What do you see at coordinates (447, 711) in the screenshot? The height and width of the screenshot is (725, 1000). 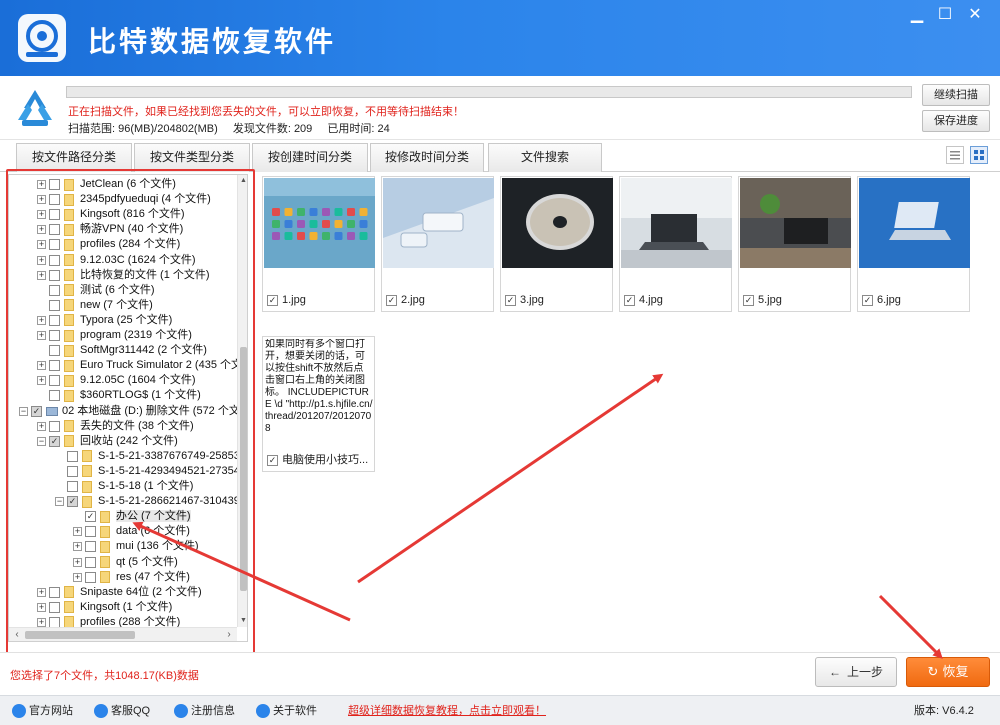 I see `tutorial-link: 超级详细数据恢复教程，点击立即观看！` at bounding box center [447, 711].